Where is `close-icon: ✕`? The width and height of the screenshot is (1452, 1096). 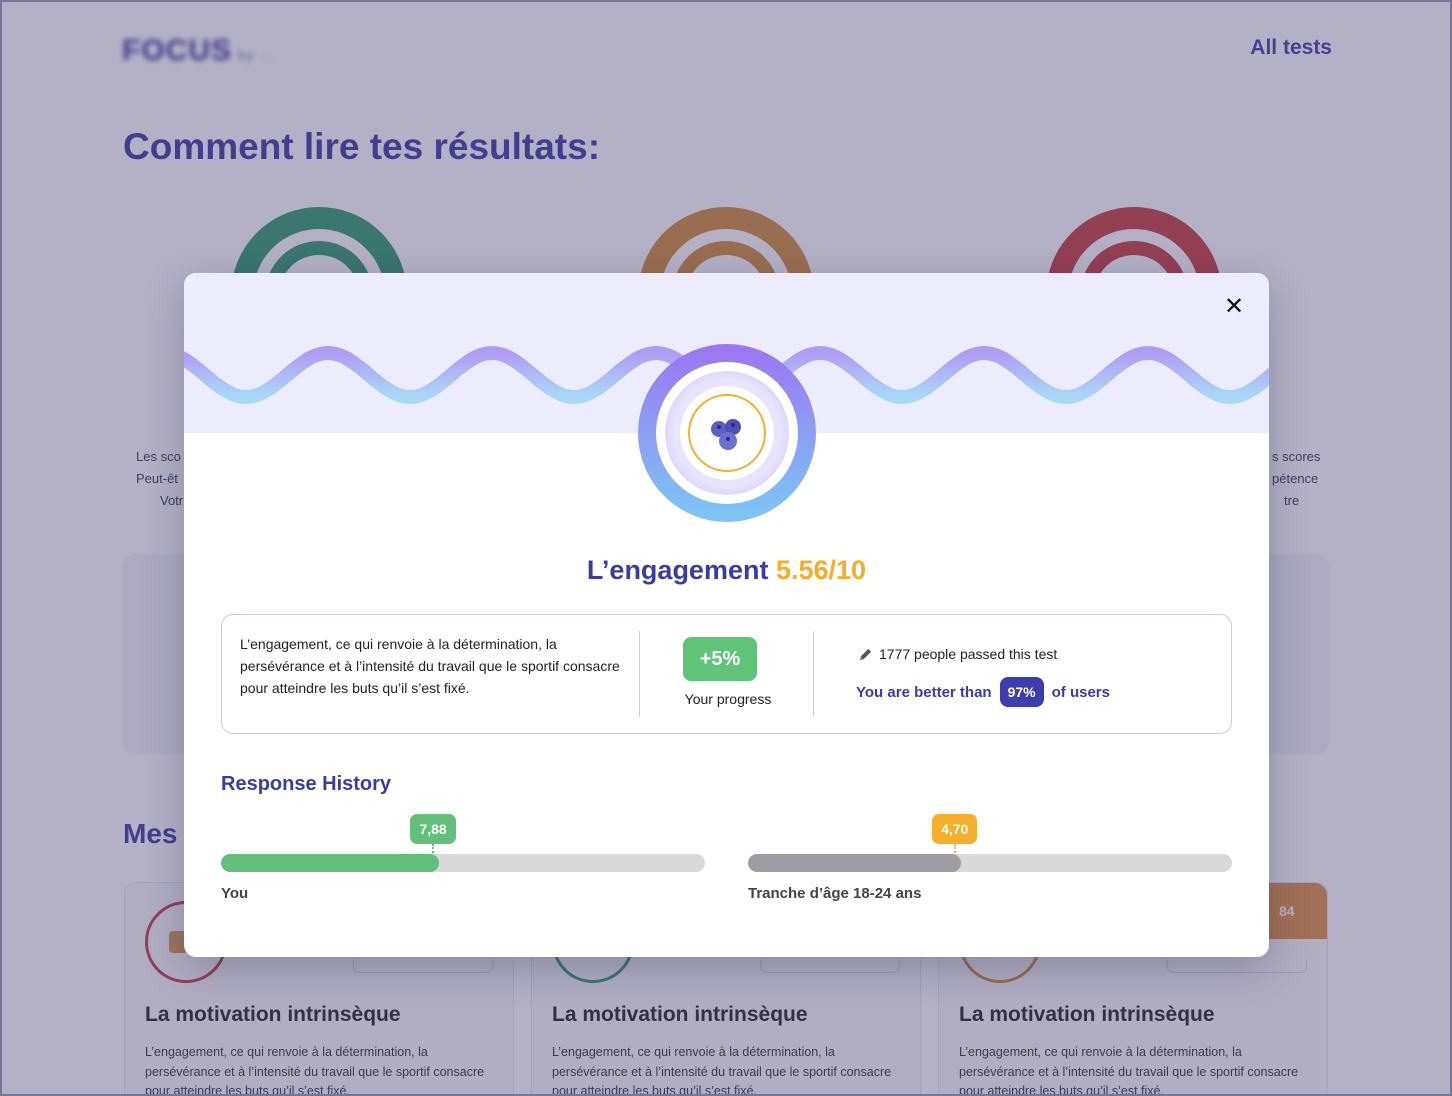
close-icon: ✕ is located at coordinates (1234, 306).